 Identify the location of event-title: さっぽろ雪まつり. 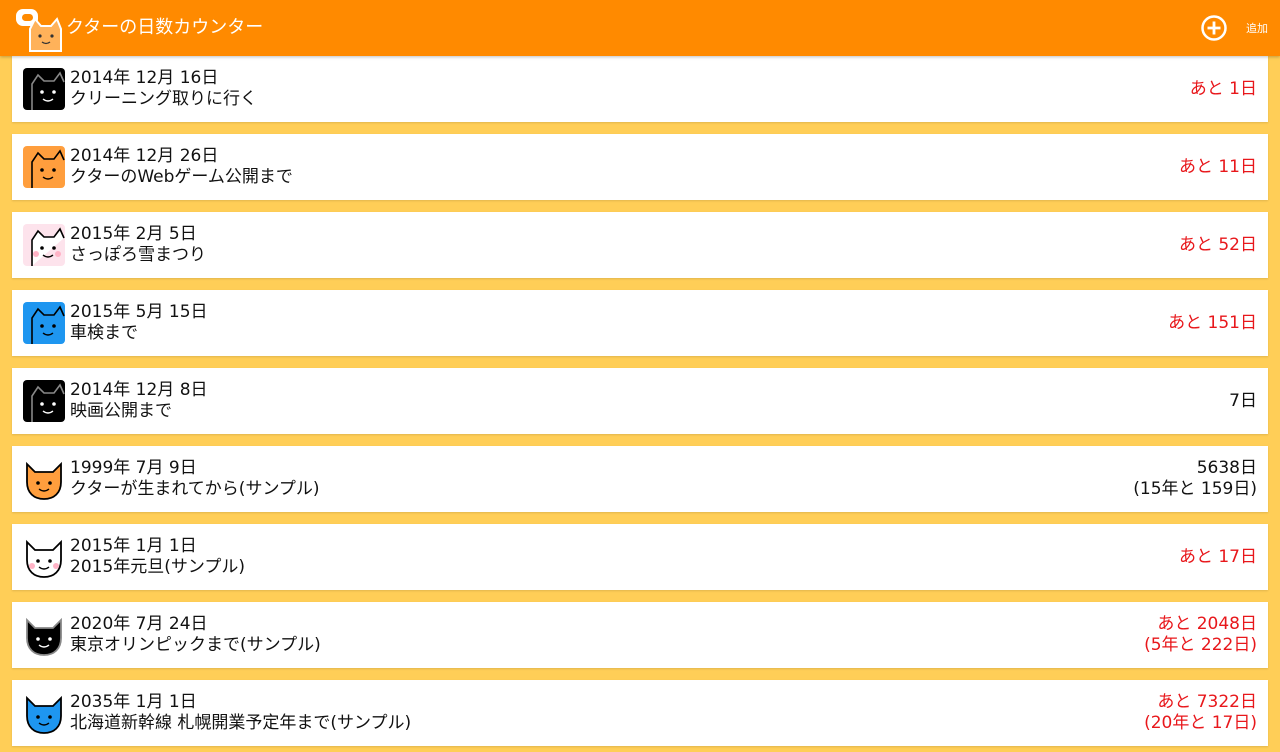
(138, 255).